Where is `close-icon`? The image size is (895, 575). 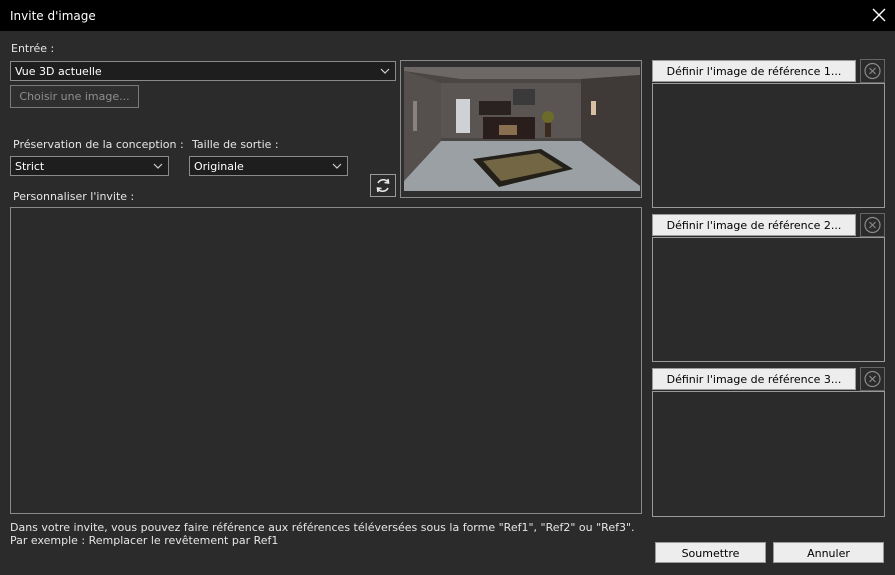
close-icon is located at coordinates (879, 15).